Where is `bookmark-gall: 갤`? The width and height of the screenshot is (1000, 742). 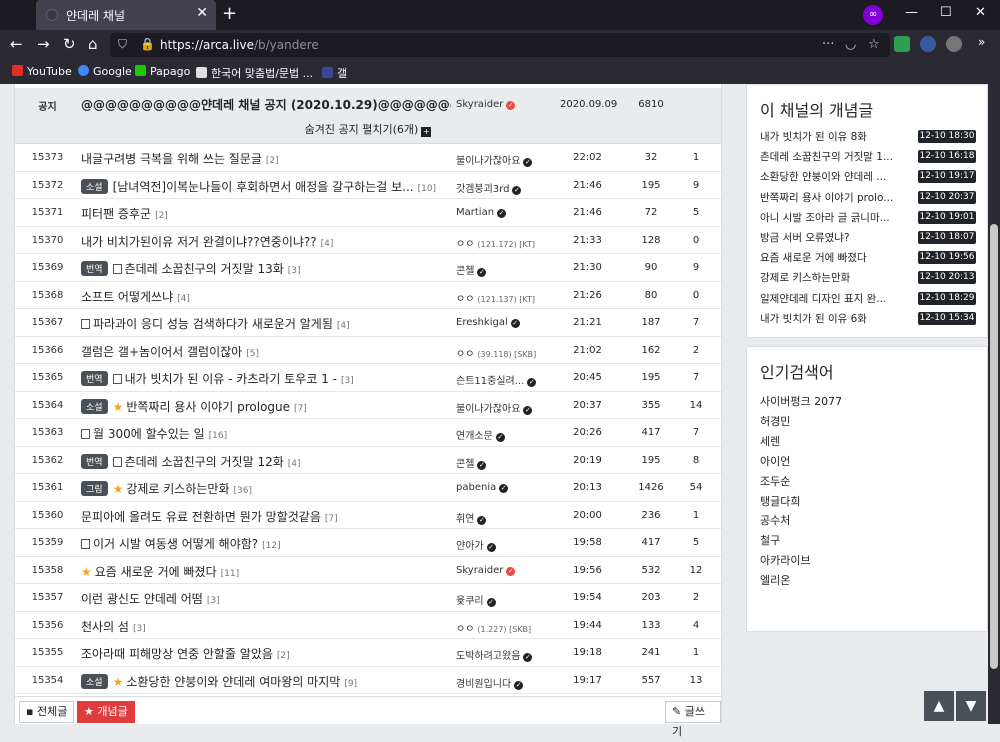
bookmark-gall: 갤 is located at coordinates (334, 73).